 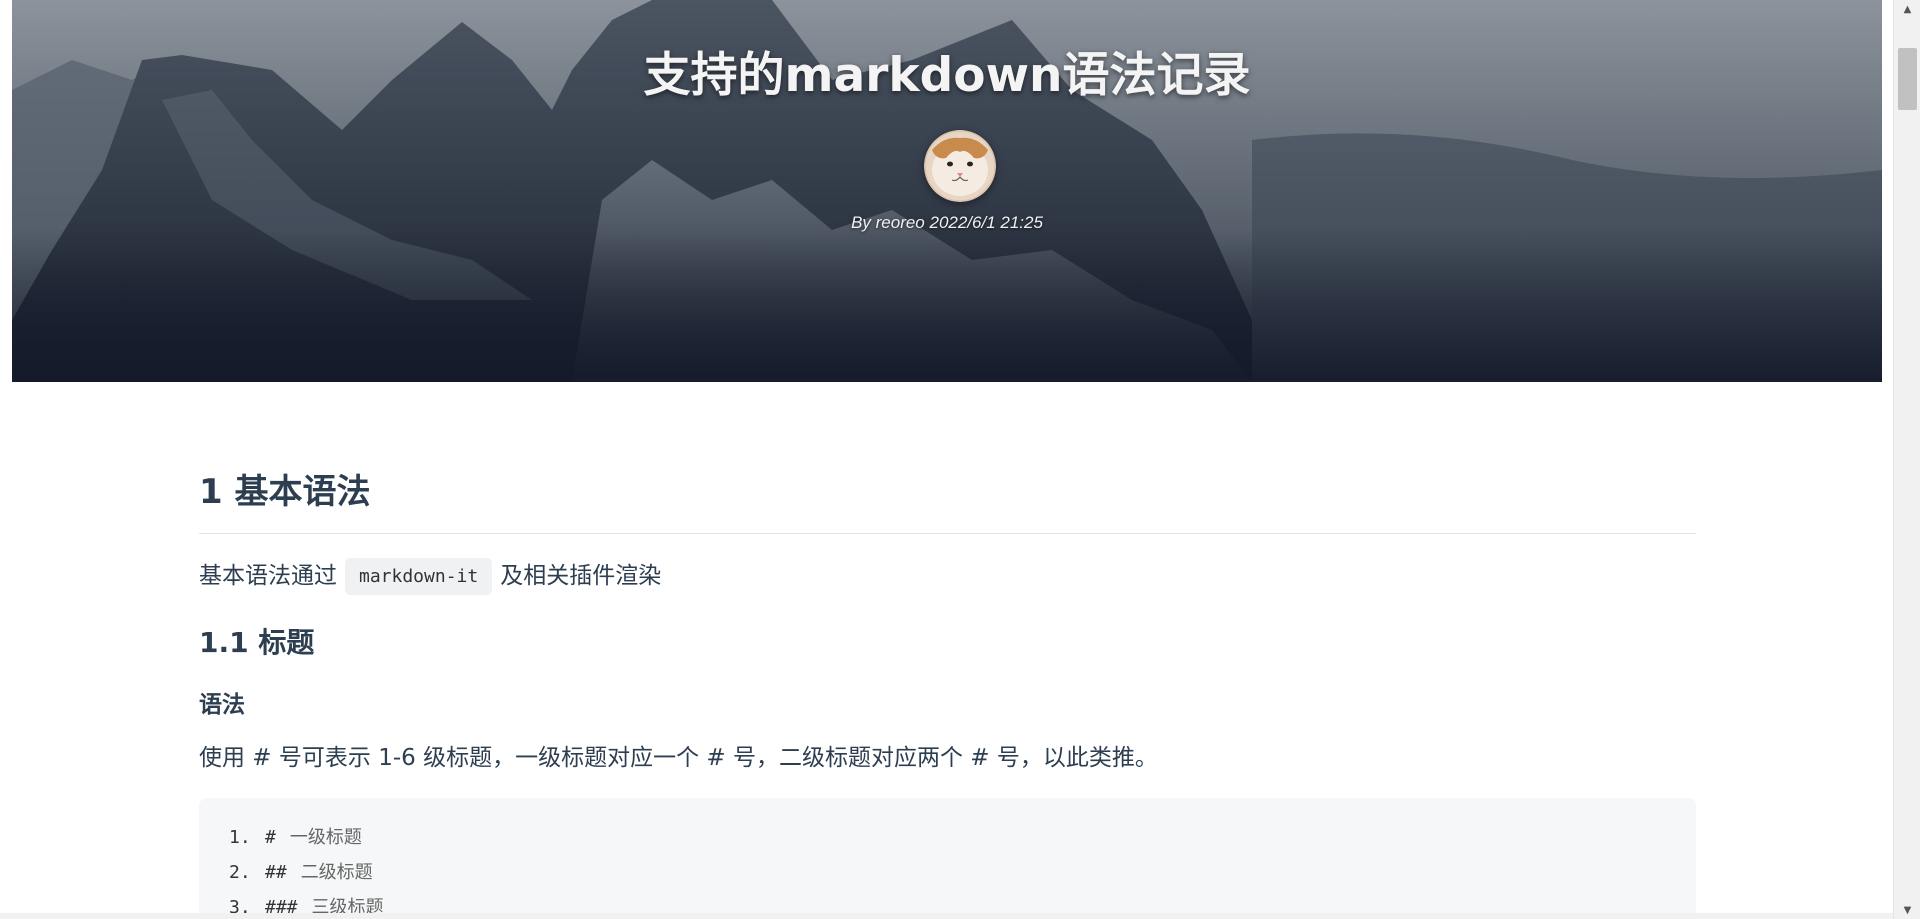 What do you see at coordinates (276, 872) in the screenshot?
I see `code-hash: ##` at bounding box center [276, 872].